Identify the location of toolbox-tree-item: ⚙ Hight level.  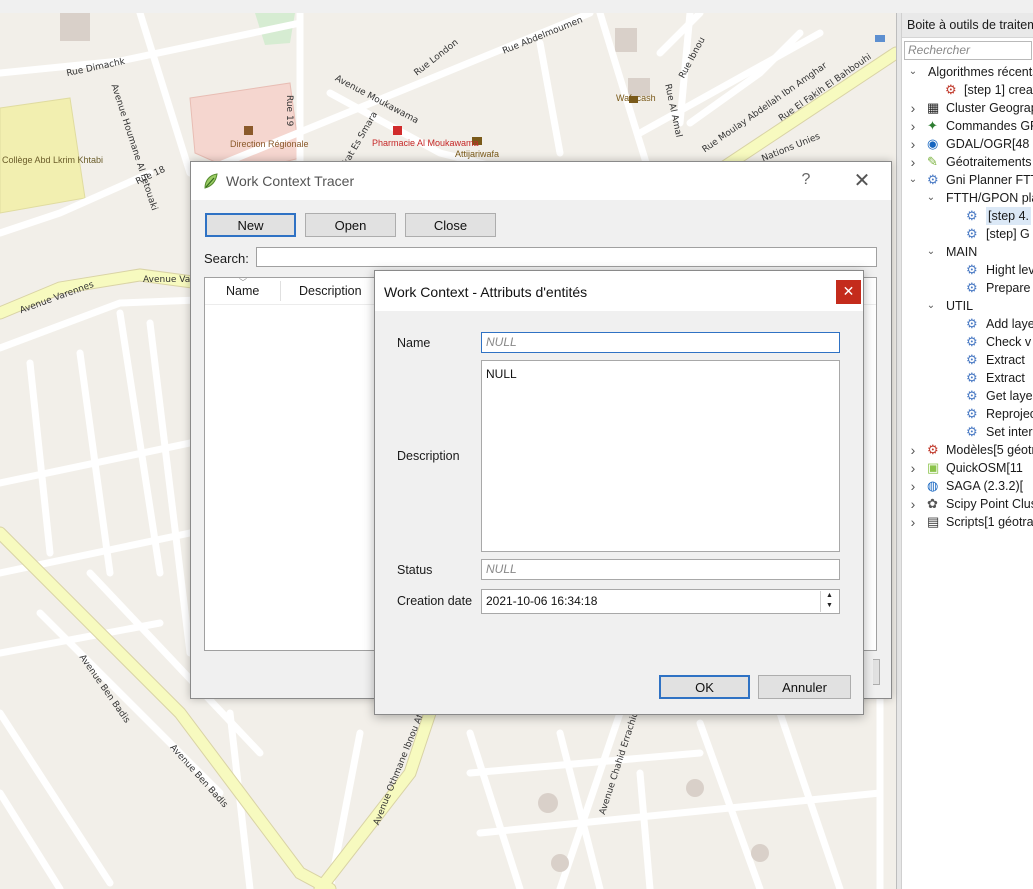
(967, 270).